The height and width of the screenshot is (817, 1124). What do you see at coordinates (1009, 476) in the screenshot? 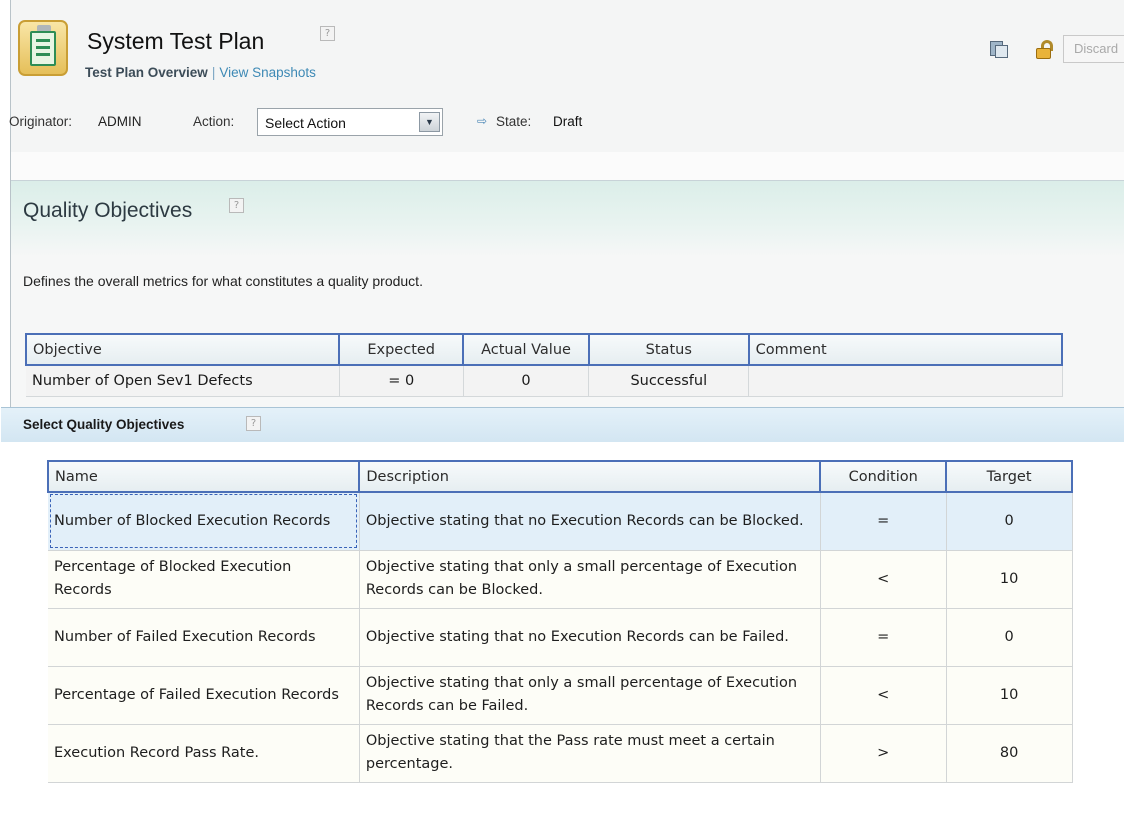
I see `column-header: Target` at bounding box center [1009, 476].